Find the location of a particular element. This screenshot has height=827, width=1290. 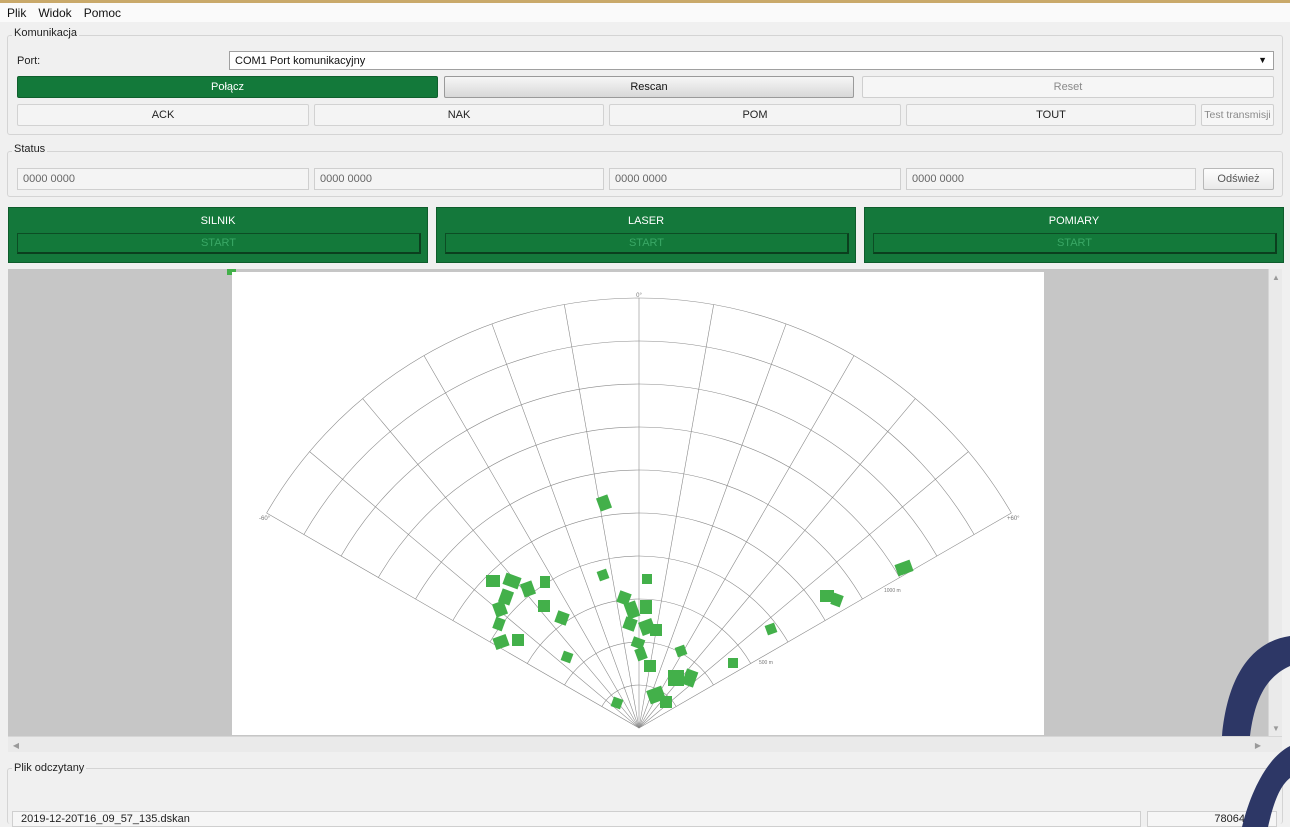

status-field-4: 0000 0000 is located at coordinates (1051, 179).